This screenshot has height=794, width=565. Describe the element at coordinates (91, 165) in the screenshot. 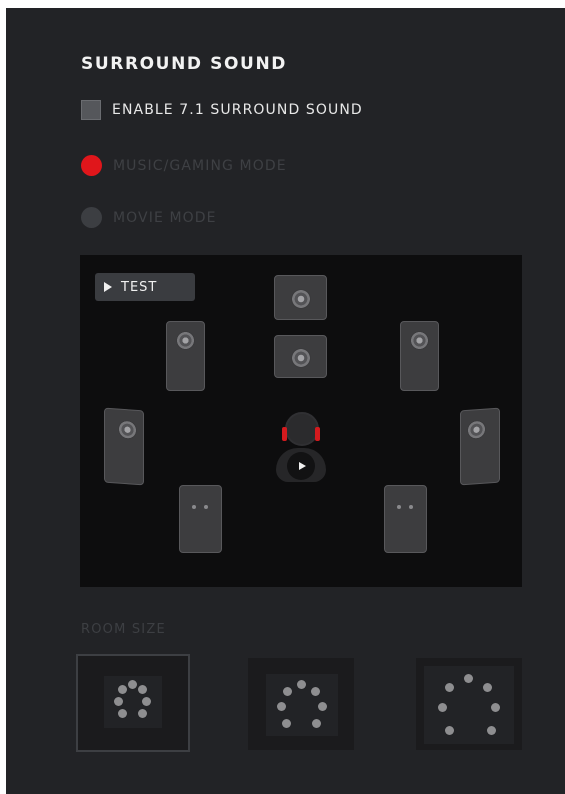

I see `music-gaming-mode-radio` at that location.